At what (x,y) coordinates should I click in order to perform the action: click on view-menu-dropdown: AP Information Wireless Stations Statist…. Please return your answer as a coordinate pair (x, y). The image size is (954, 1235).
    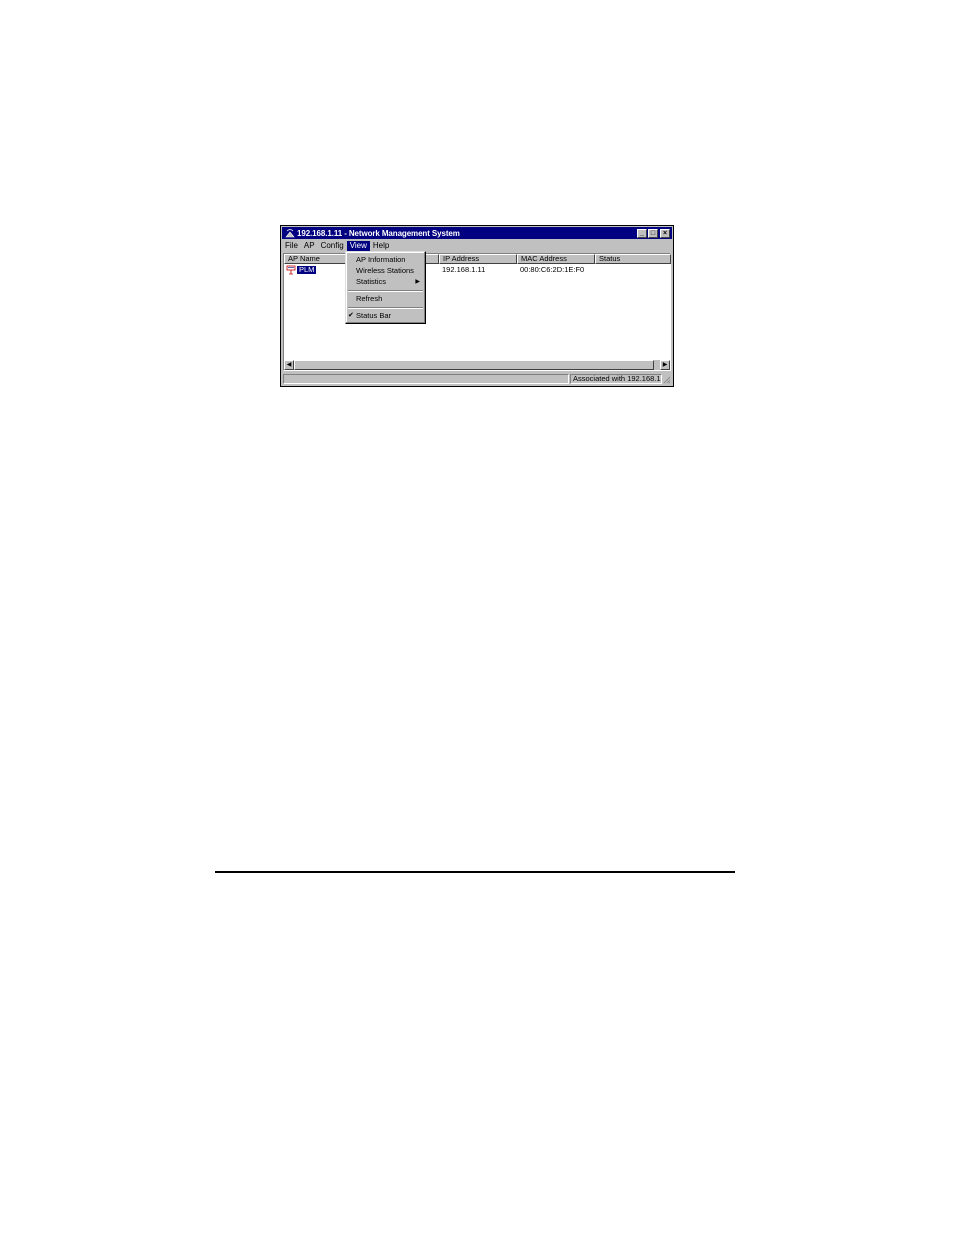
    Looking at the image, I should click on (385, 287).